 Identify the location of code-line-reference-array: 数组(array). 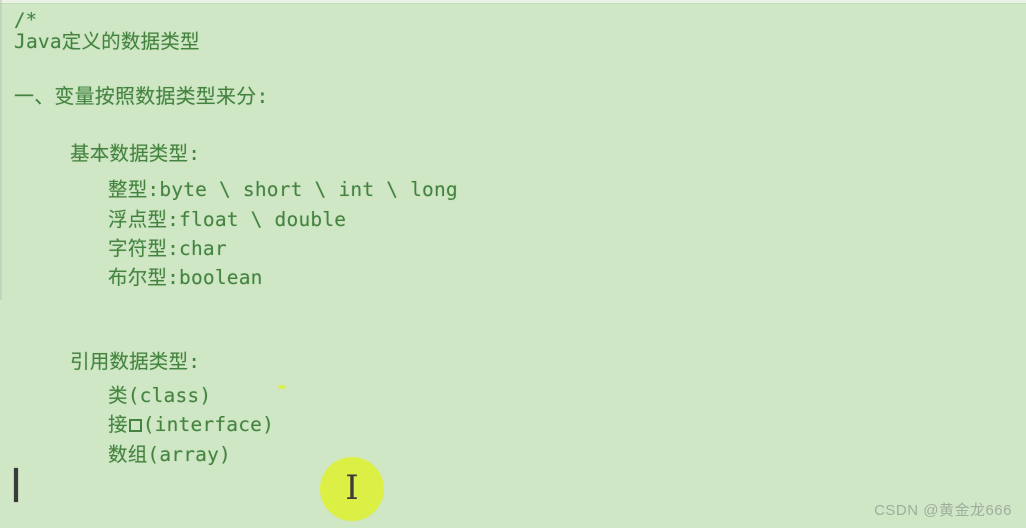
(169, 454).